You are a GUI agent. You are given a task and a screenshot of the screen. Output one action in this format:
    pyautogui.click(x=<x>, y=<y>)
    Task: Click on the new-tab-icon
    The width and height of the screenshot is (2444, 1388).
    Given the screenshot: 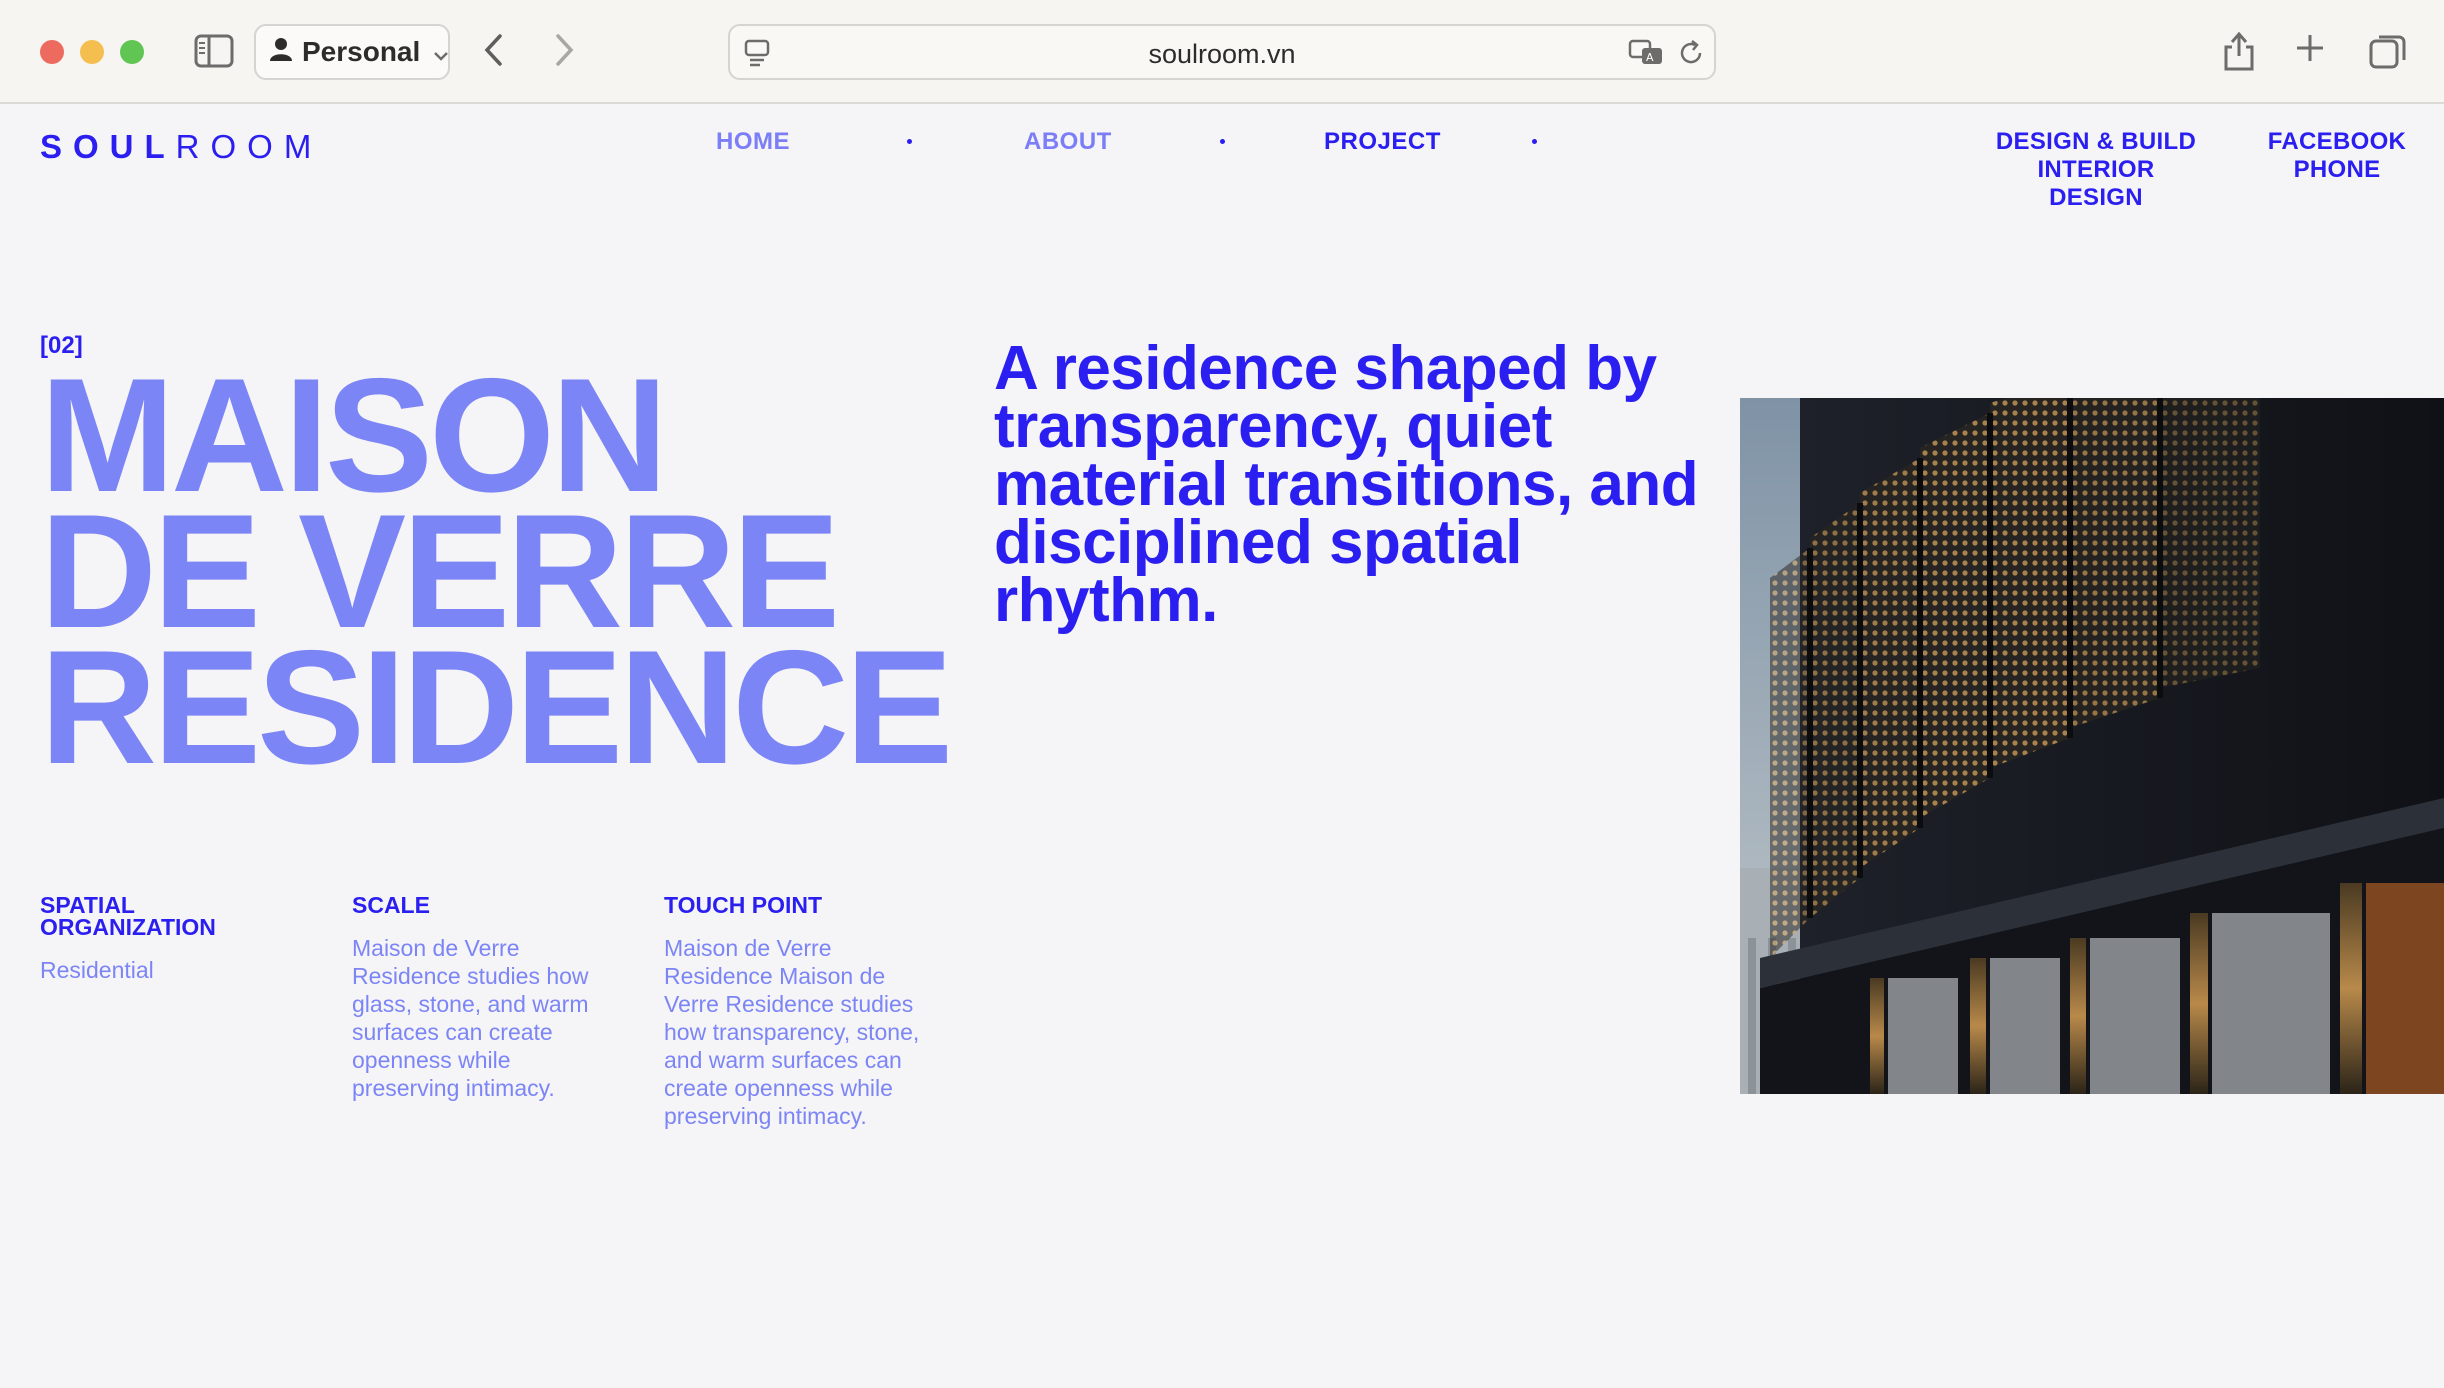 What is the action you would take?
    pyautogui.click(x=2310, y=50)
    